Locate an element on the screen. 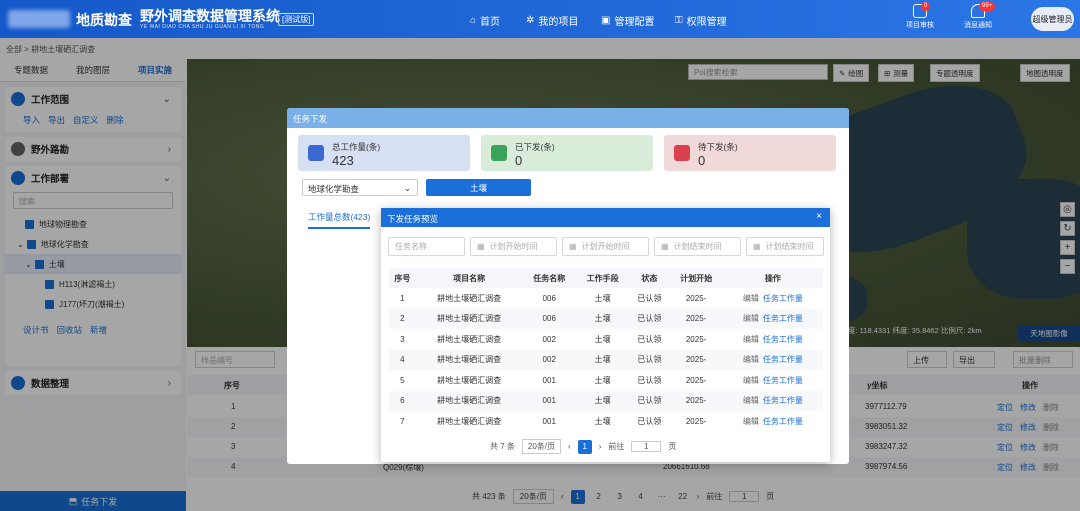 This screenshot has height=511, width=1080. project-review: 0 项目审核 is located at coordinates (920, 16).